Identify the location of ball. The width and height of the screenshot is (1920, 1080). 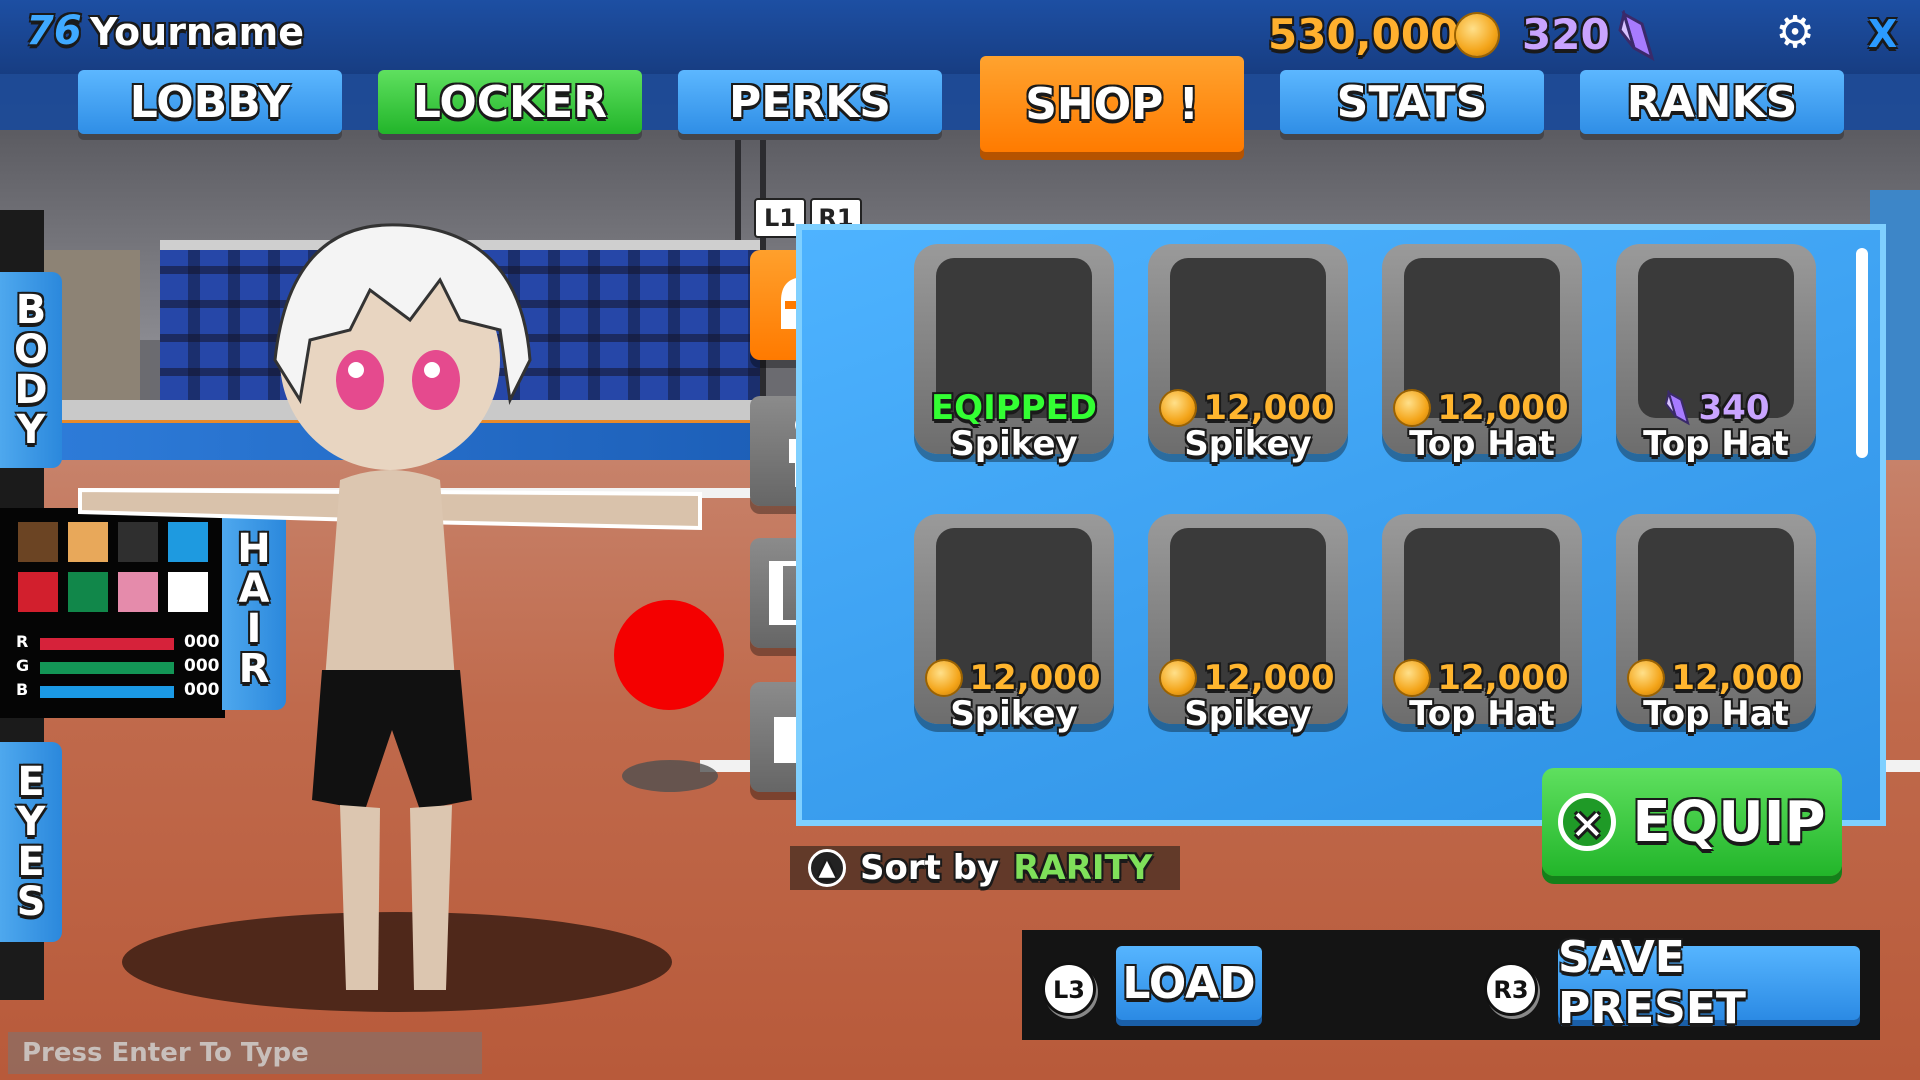
(669, 655).